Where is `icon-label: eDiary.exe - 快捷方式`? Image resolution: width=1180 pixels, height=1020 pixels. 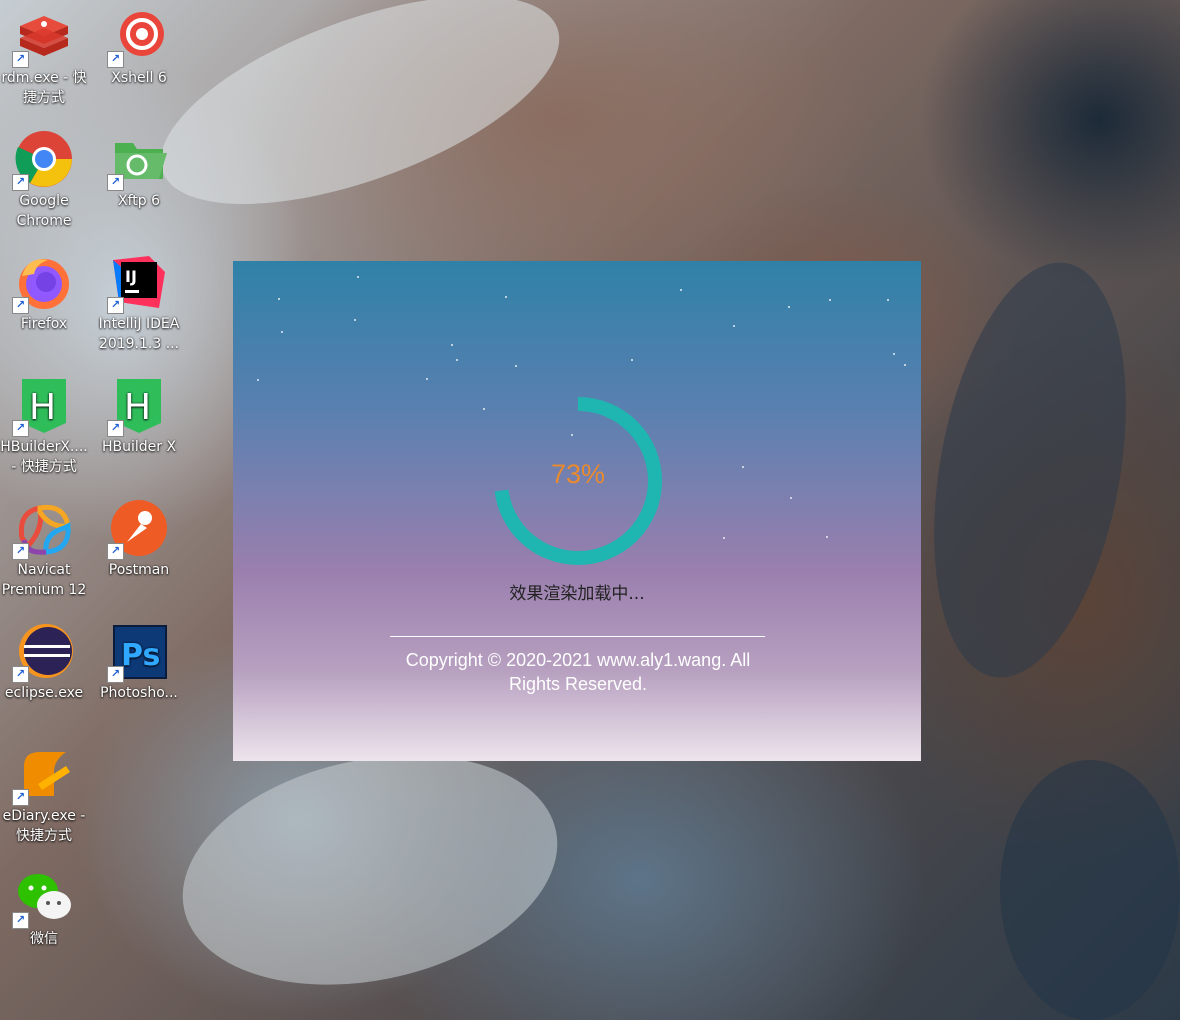 icon-label: eDiary.exe - 快捷方式 is located at coordinates (44, 826).